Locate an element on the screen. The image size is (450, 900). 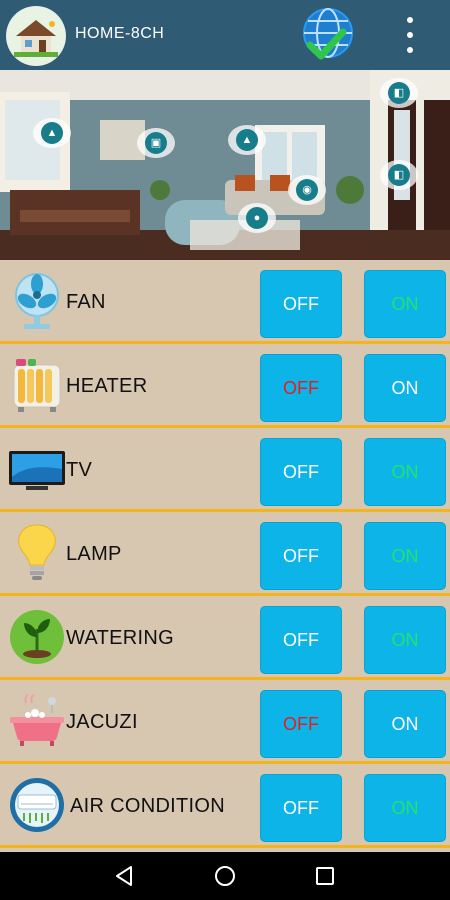
system-nav-bar is located at coordinates (225, 876).